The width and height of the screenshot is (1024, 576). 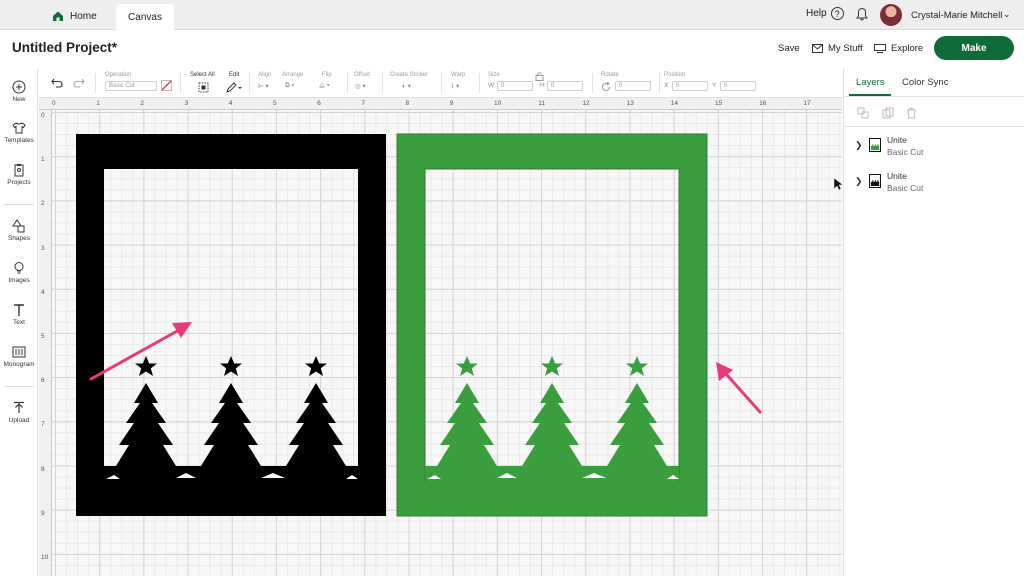 What do you see at coordinates (825, 13) in the screenshot?
I see `help-button: Help ?` at bounding box center [825, 13].